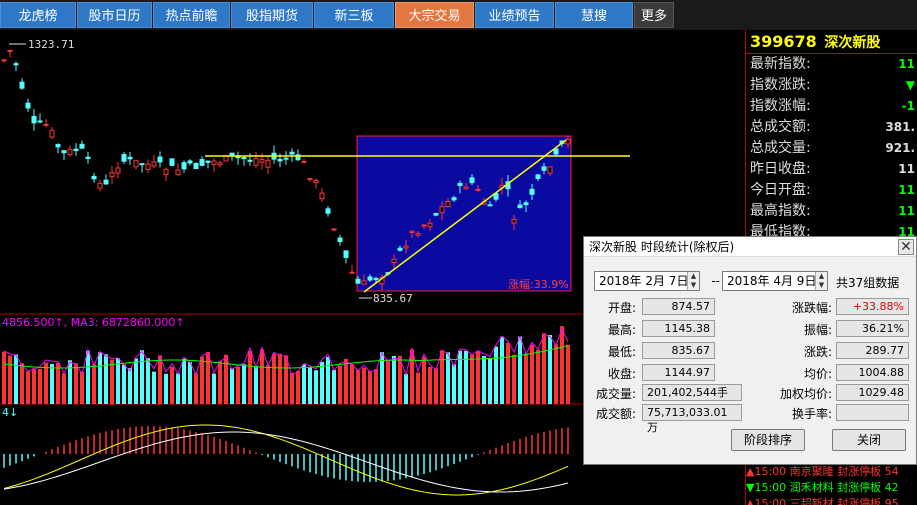 This screenshot has width=917, height=505. What do you see at coordinates (51, 44) in the screenshot?
I see `high-label: 1323.71` at bounding box center [51, 44].